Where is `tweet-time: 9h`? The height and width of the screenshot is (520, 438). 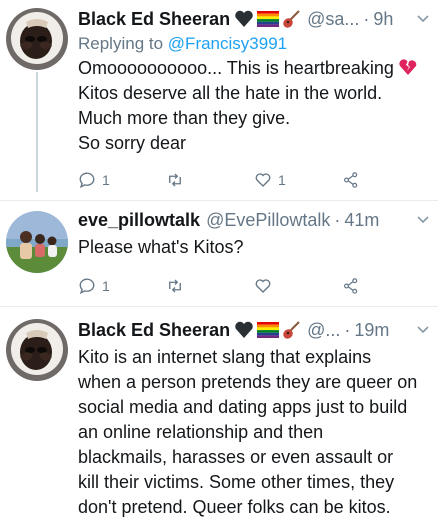
tweet-time: 9h is located at coordinates (383, 19).